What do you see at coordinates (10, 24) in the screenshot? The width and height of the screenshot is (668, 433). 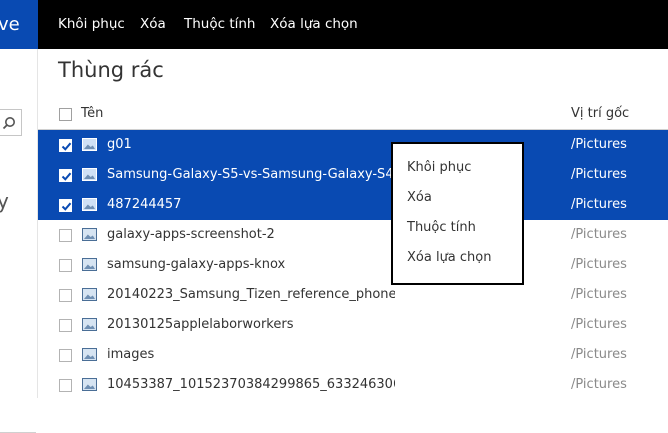 I see `brand-text: ve` at bounding box center [10, 24].